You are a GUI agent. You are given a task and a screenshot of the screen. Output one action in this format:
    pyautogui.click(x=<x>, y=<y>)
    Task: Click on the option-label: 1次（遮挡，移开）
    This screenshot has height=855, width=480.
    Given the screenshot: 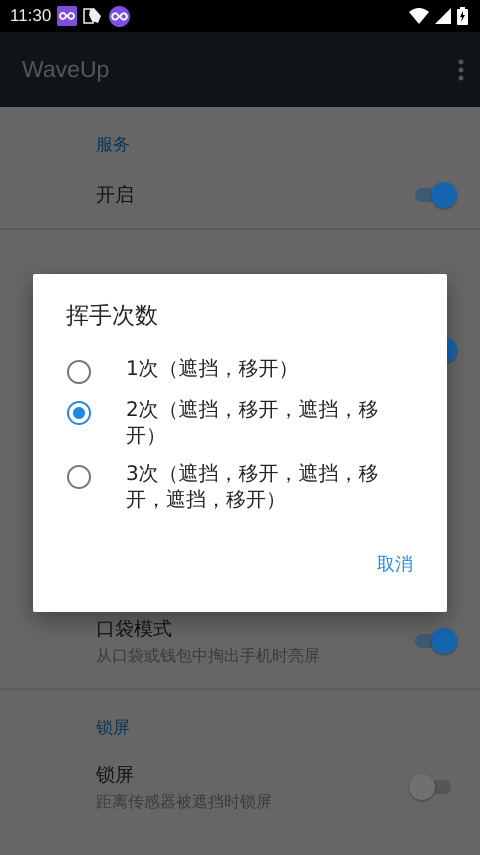 What is the action you would take?
    pyautogui.click(x=271, y=368)
    